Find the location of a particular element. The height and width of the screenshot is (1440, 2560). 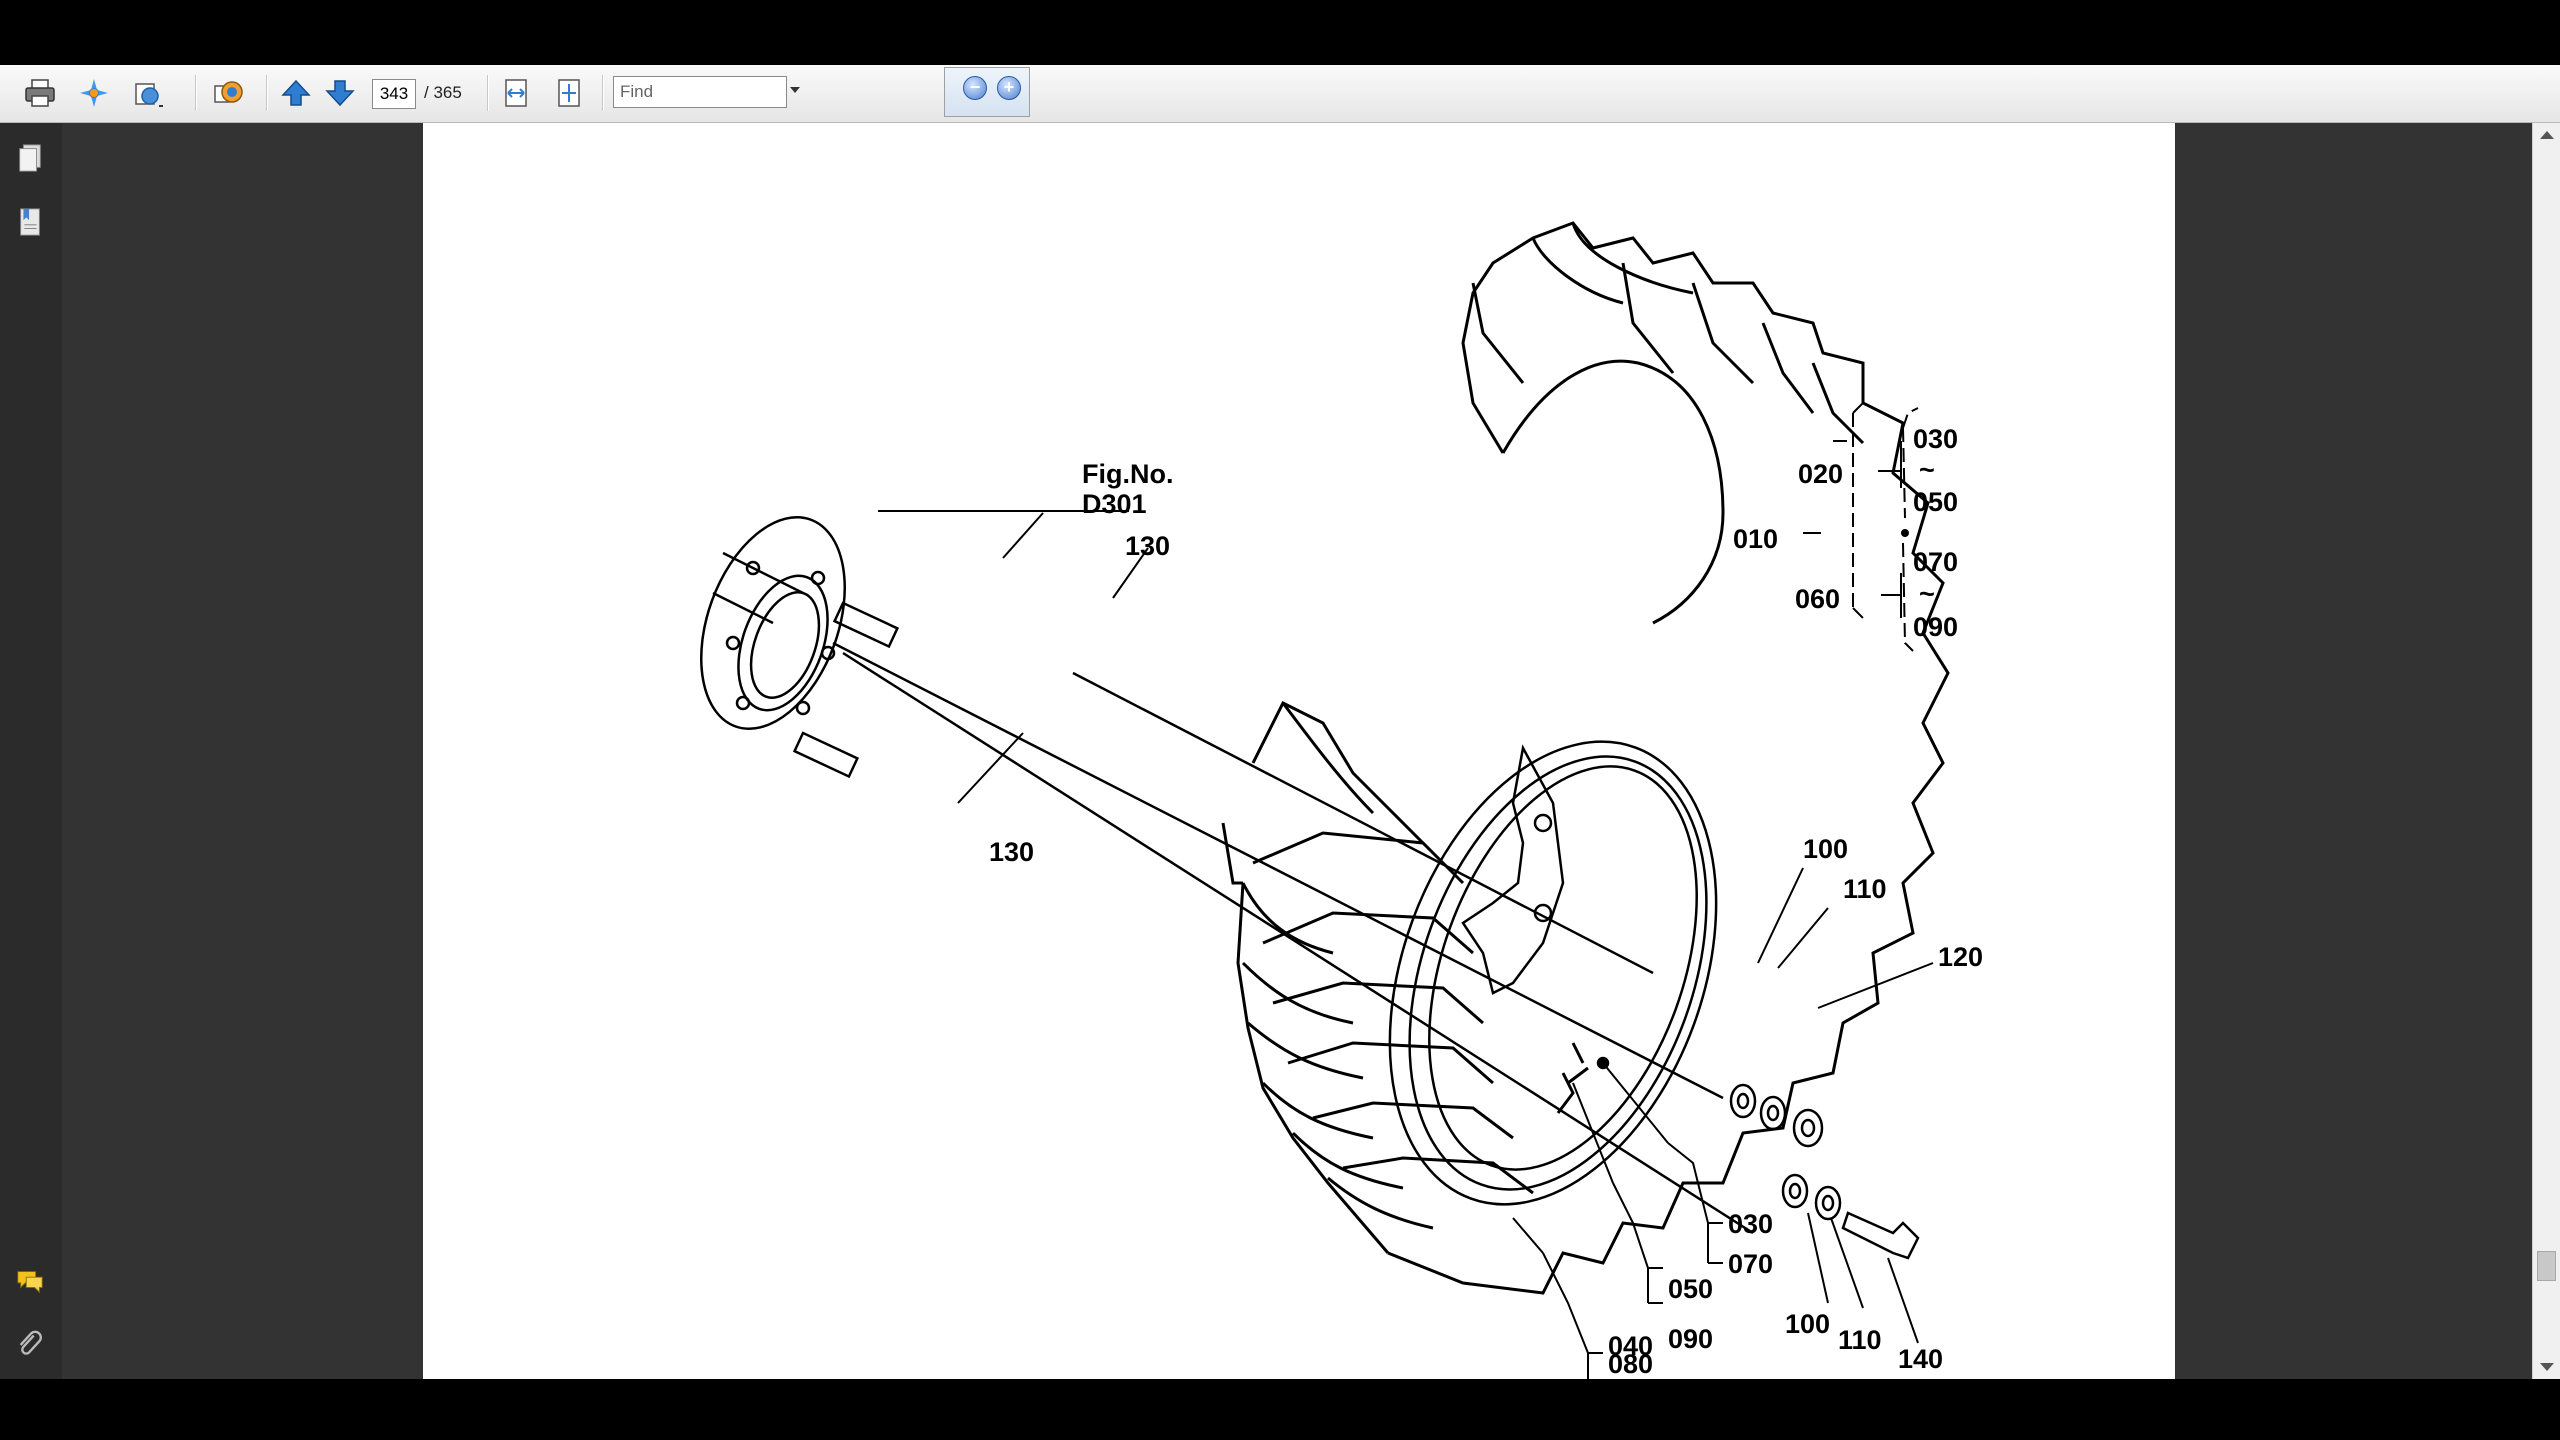

bookmarks-icon is located at coordinates (30, 222).